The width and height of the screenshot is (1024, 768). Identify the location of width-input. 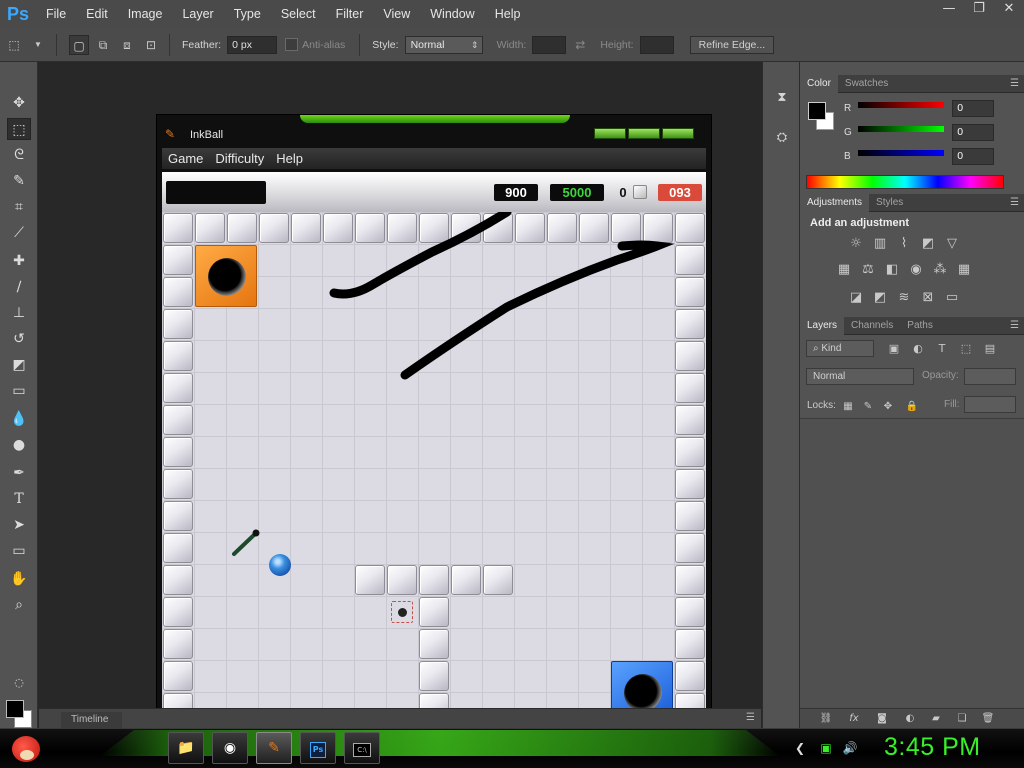
(549, 44).